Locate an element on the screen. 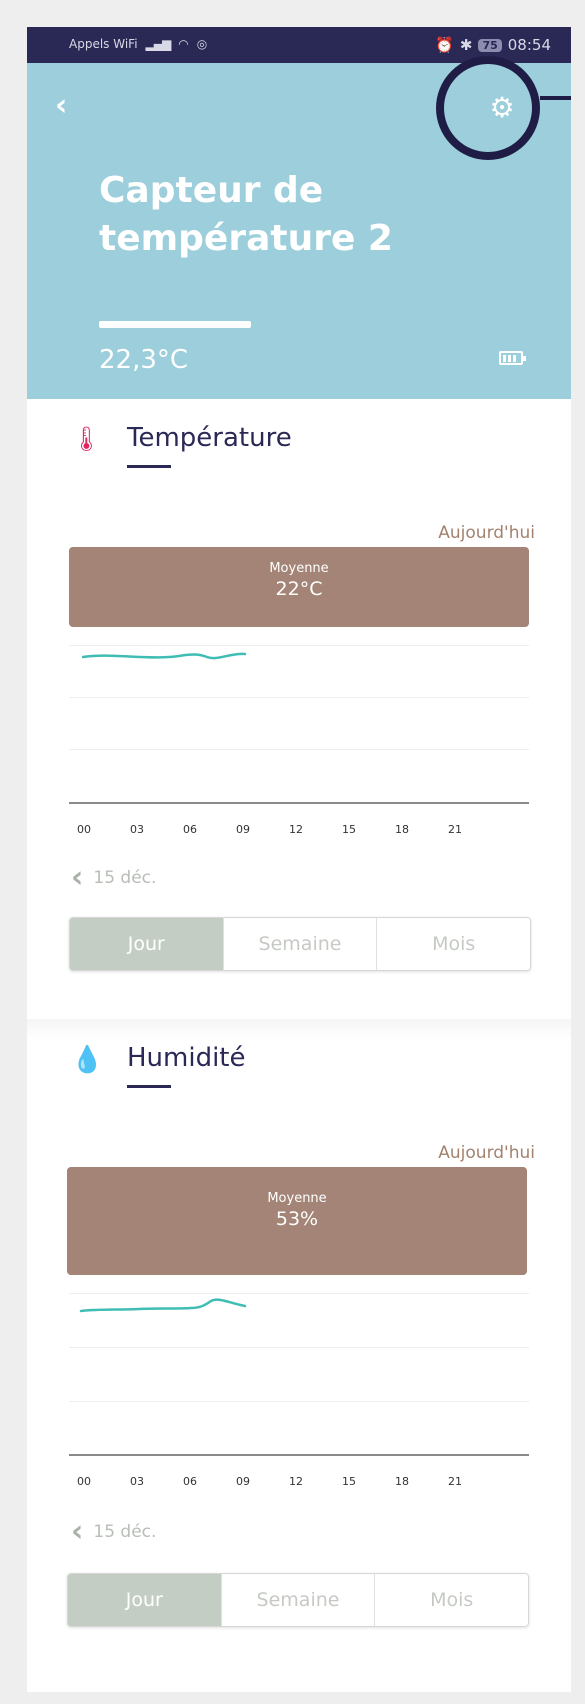  temperature-average-value: 22°C is located at coordinates (299, 589).